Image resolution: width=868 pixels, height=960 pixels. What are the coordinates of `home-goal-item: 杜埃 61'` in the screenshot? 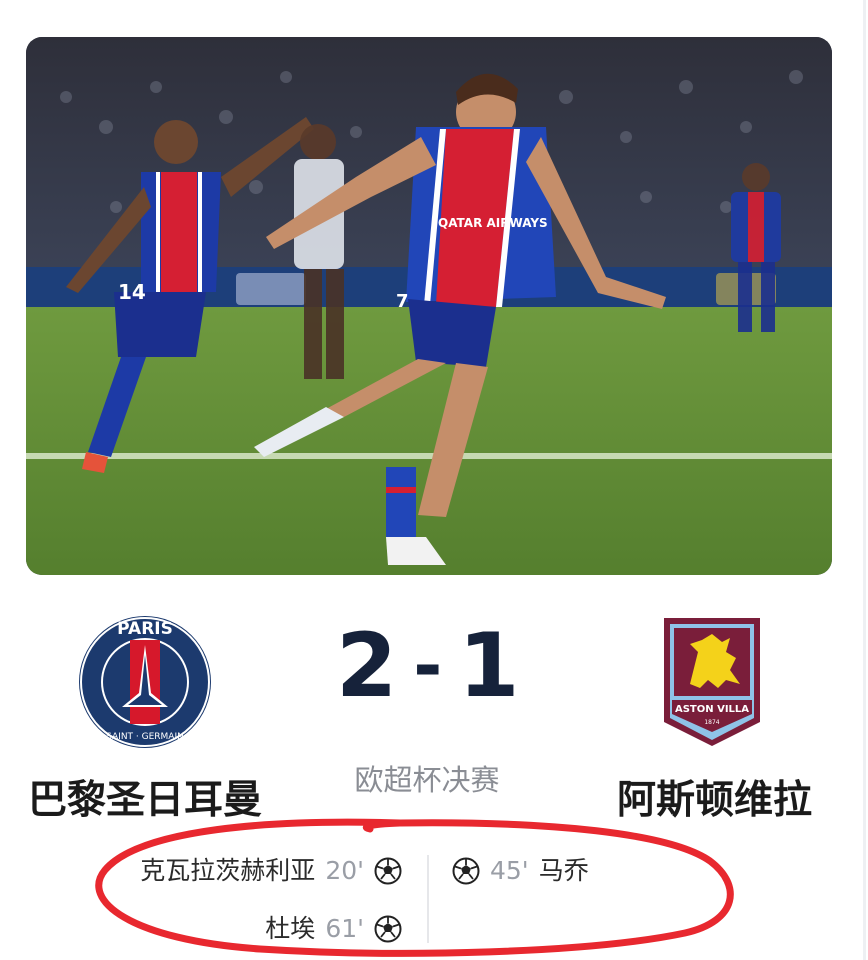 It's located at (333, 929).